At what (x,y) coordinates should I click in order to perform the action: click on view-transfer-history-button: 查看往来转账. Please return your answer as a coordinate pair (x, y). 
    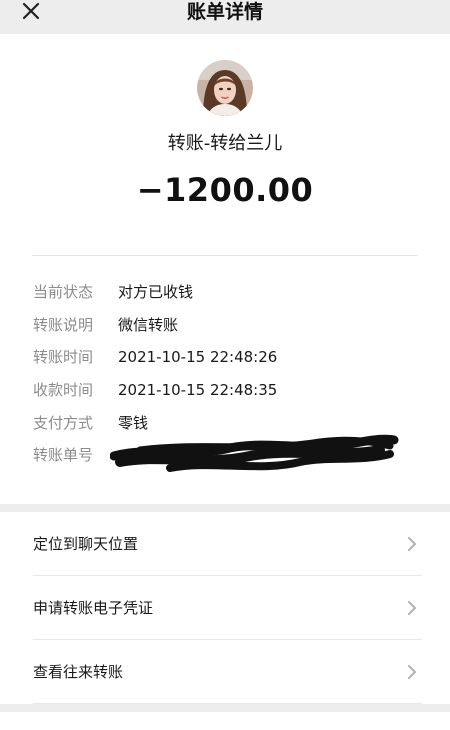
    Looking at the image, I should click on (225, 672).